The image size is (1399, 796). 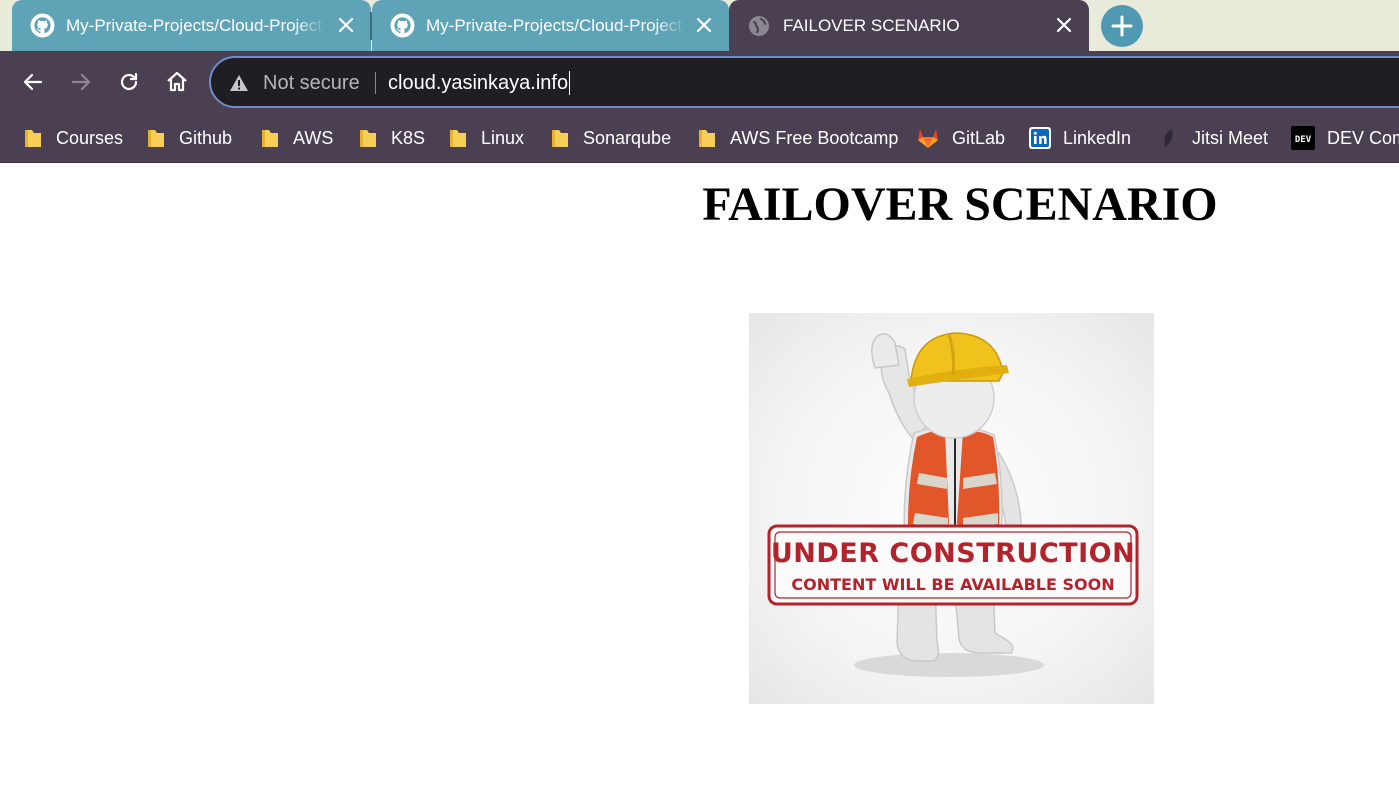 I want to click on bookmark-label: Sonarqube, so click(x=627, y=137).